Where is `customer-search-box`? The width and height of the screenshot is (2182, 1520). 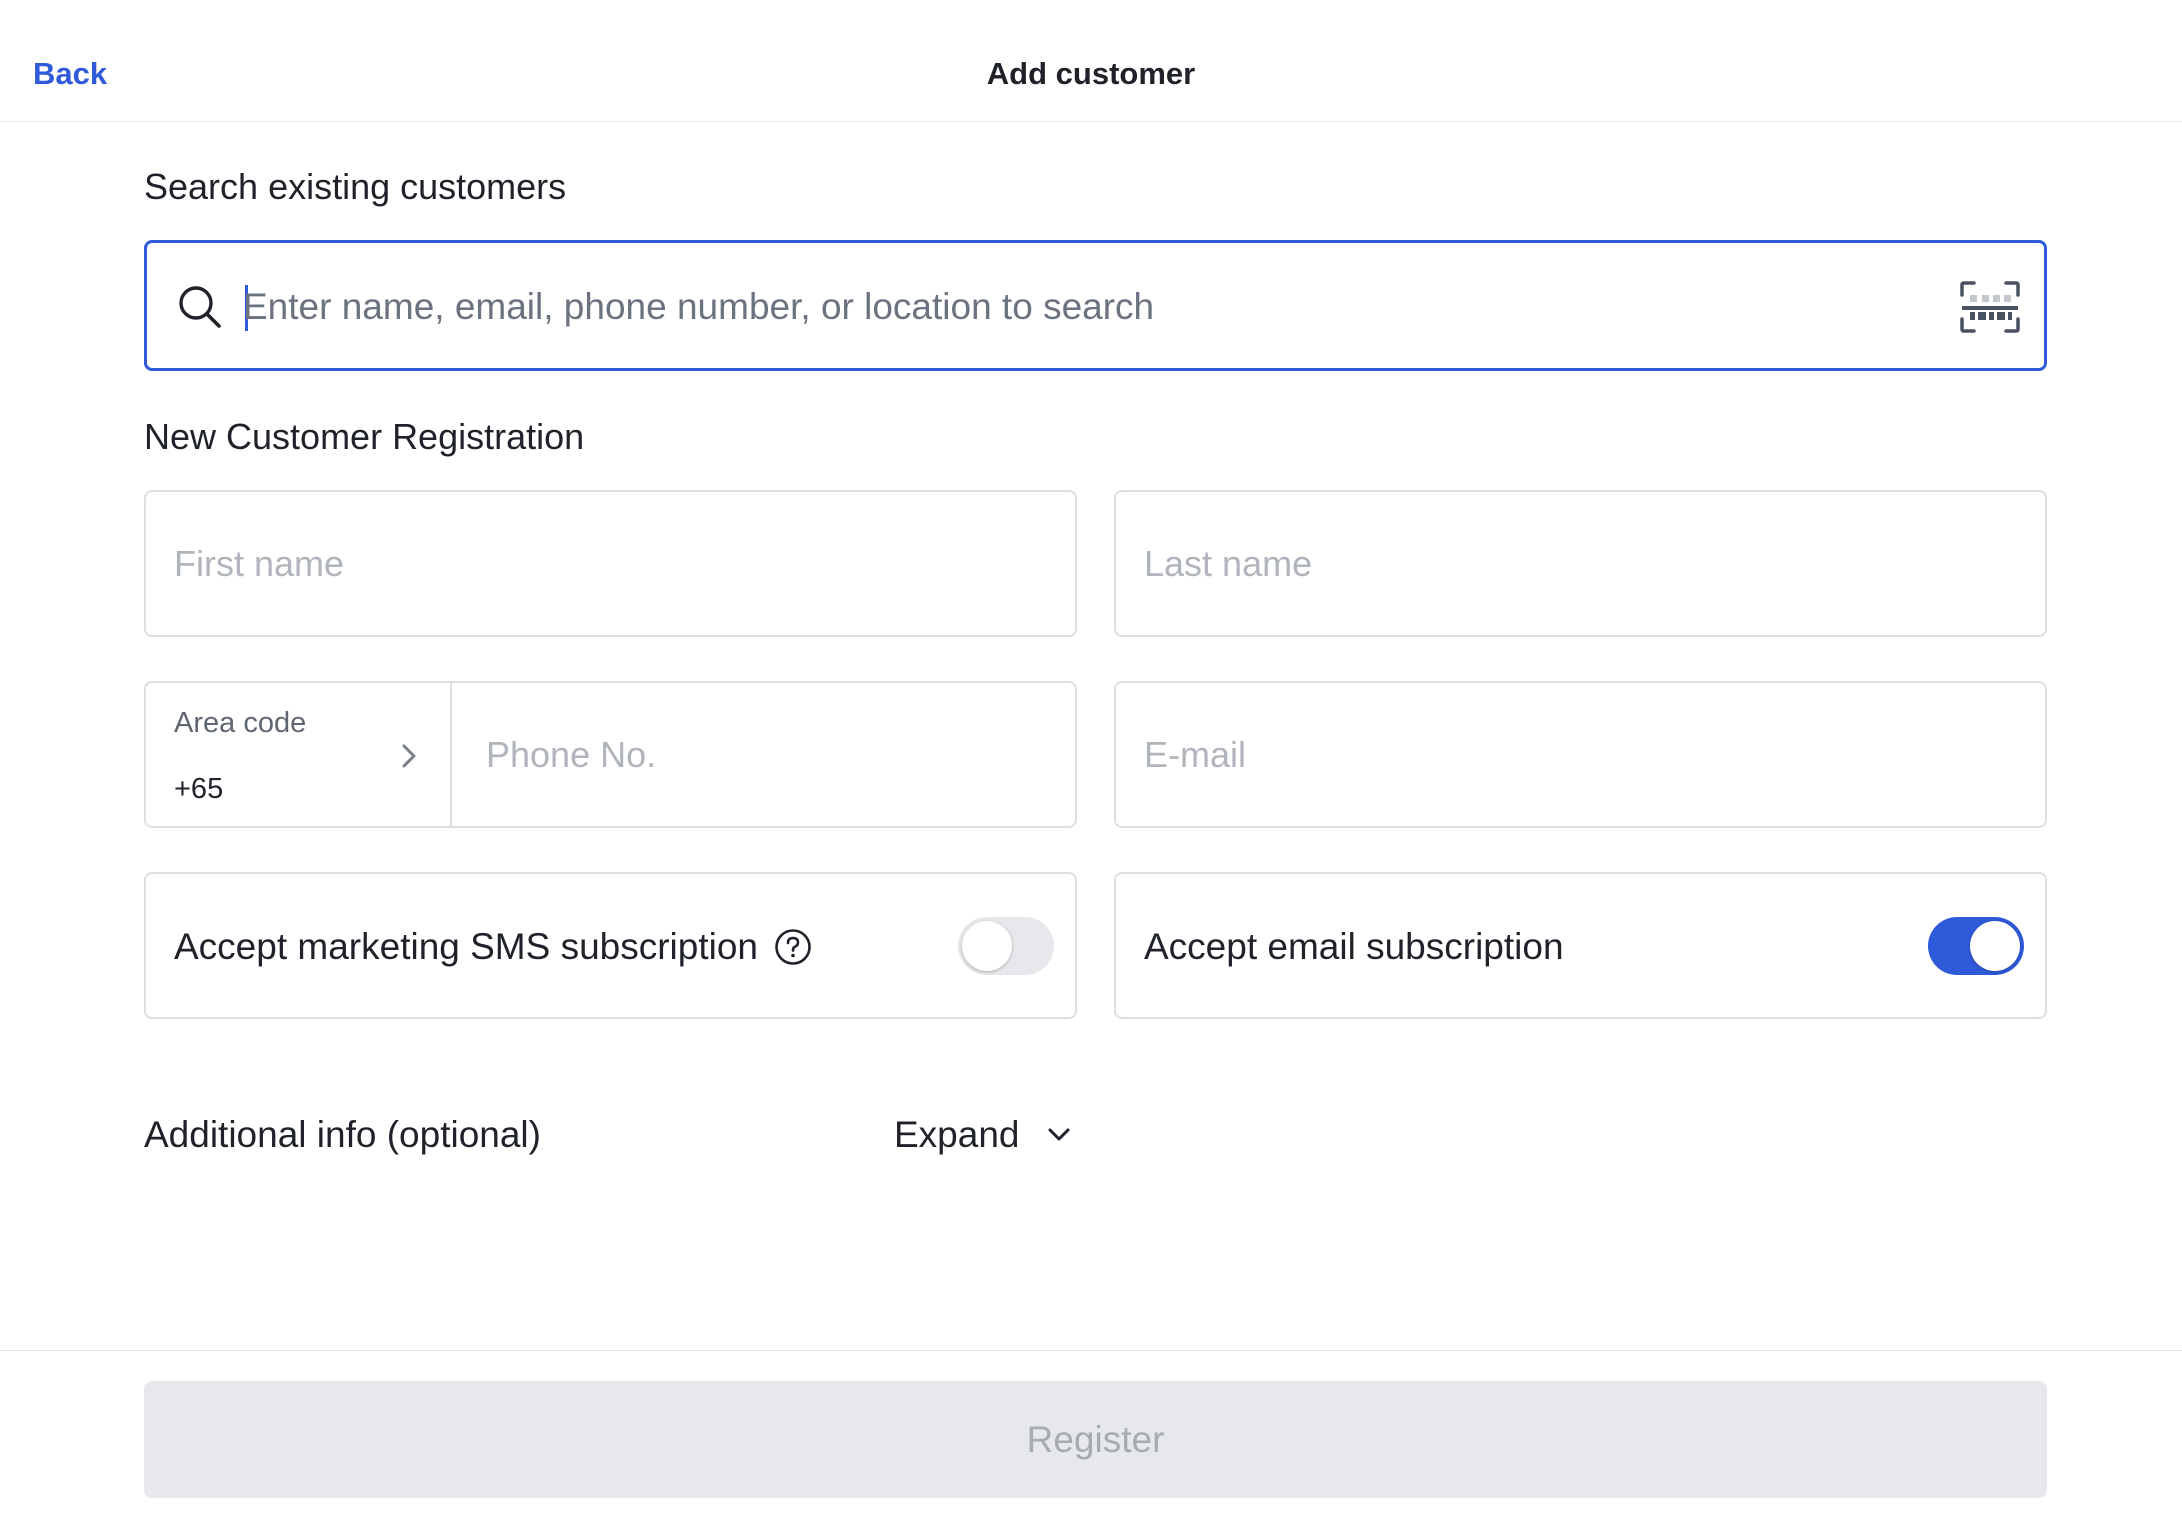
customer-search-box is located at coordinates (1095, 305).